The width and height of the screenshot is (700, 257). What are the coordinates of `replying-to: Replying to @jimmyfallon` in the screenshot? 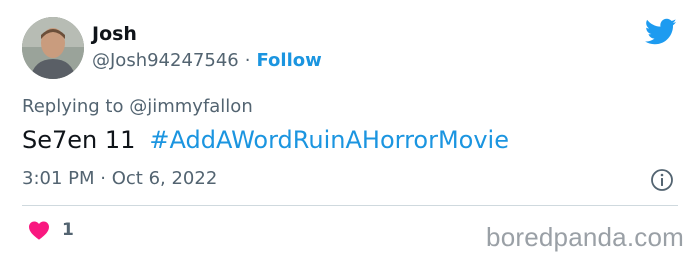 It's located at (137, 107).